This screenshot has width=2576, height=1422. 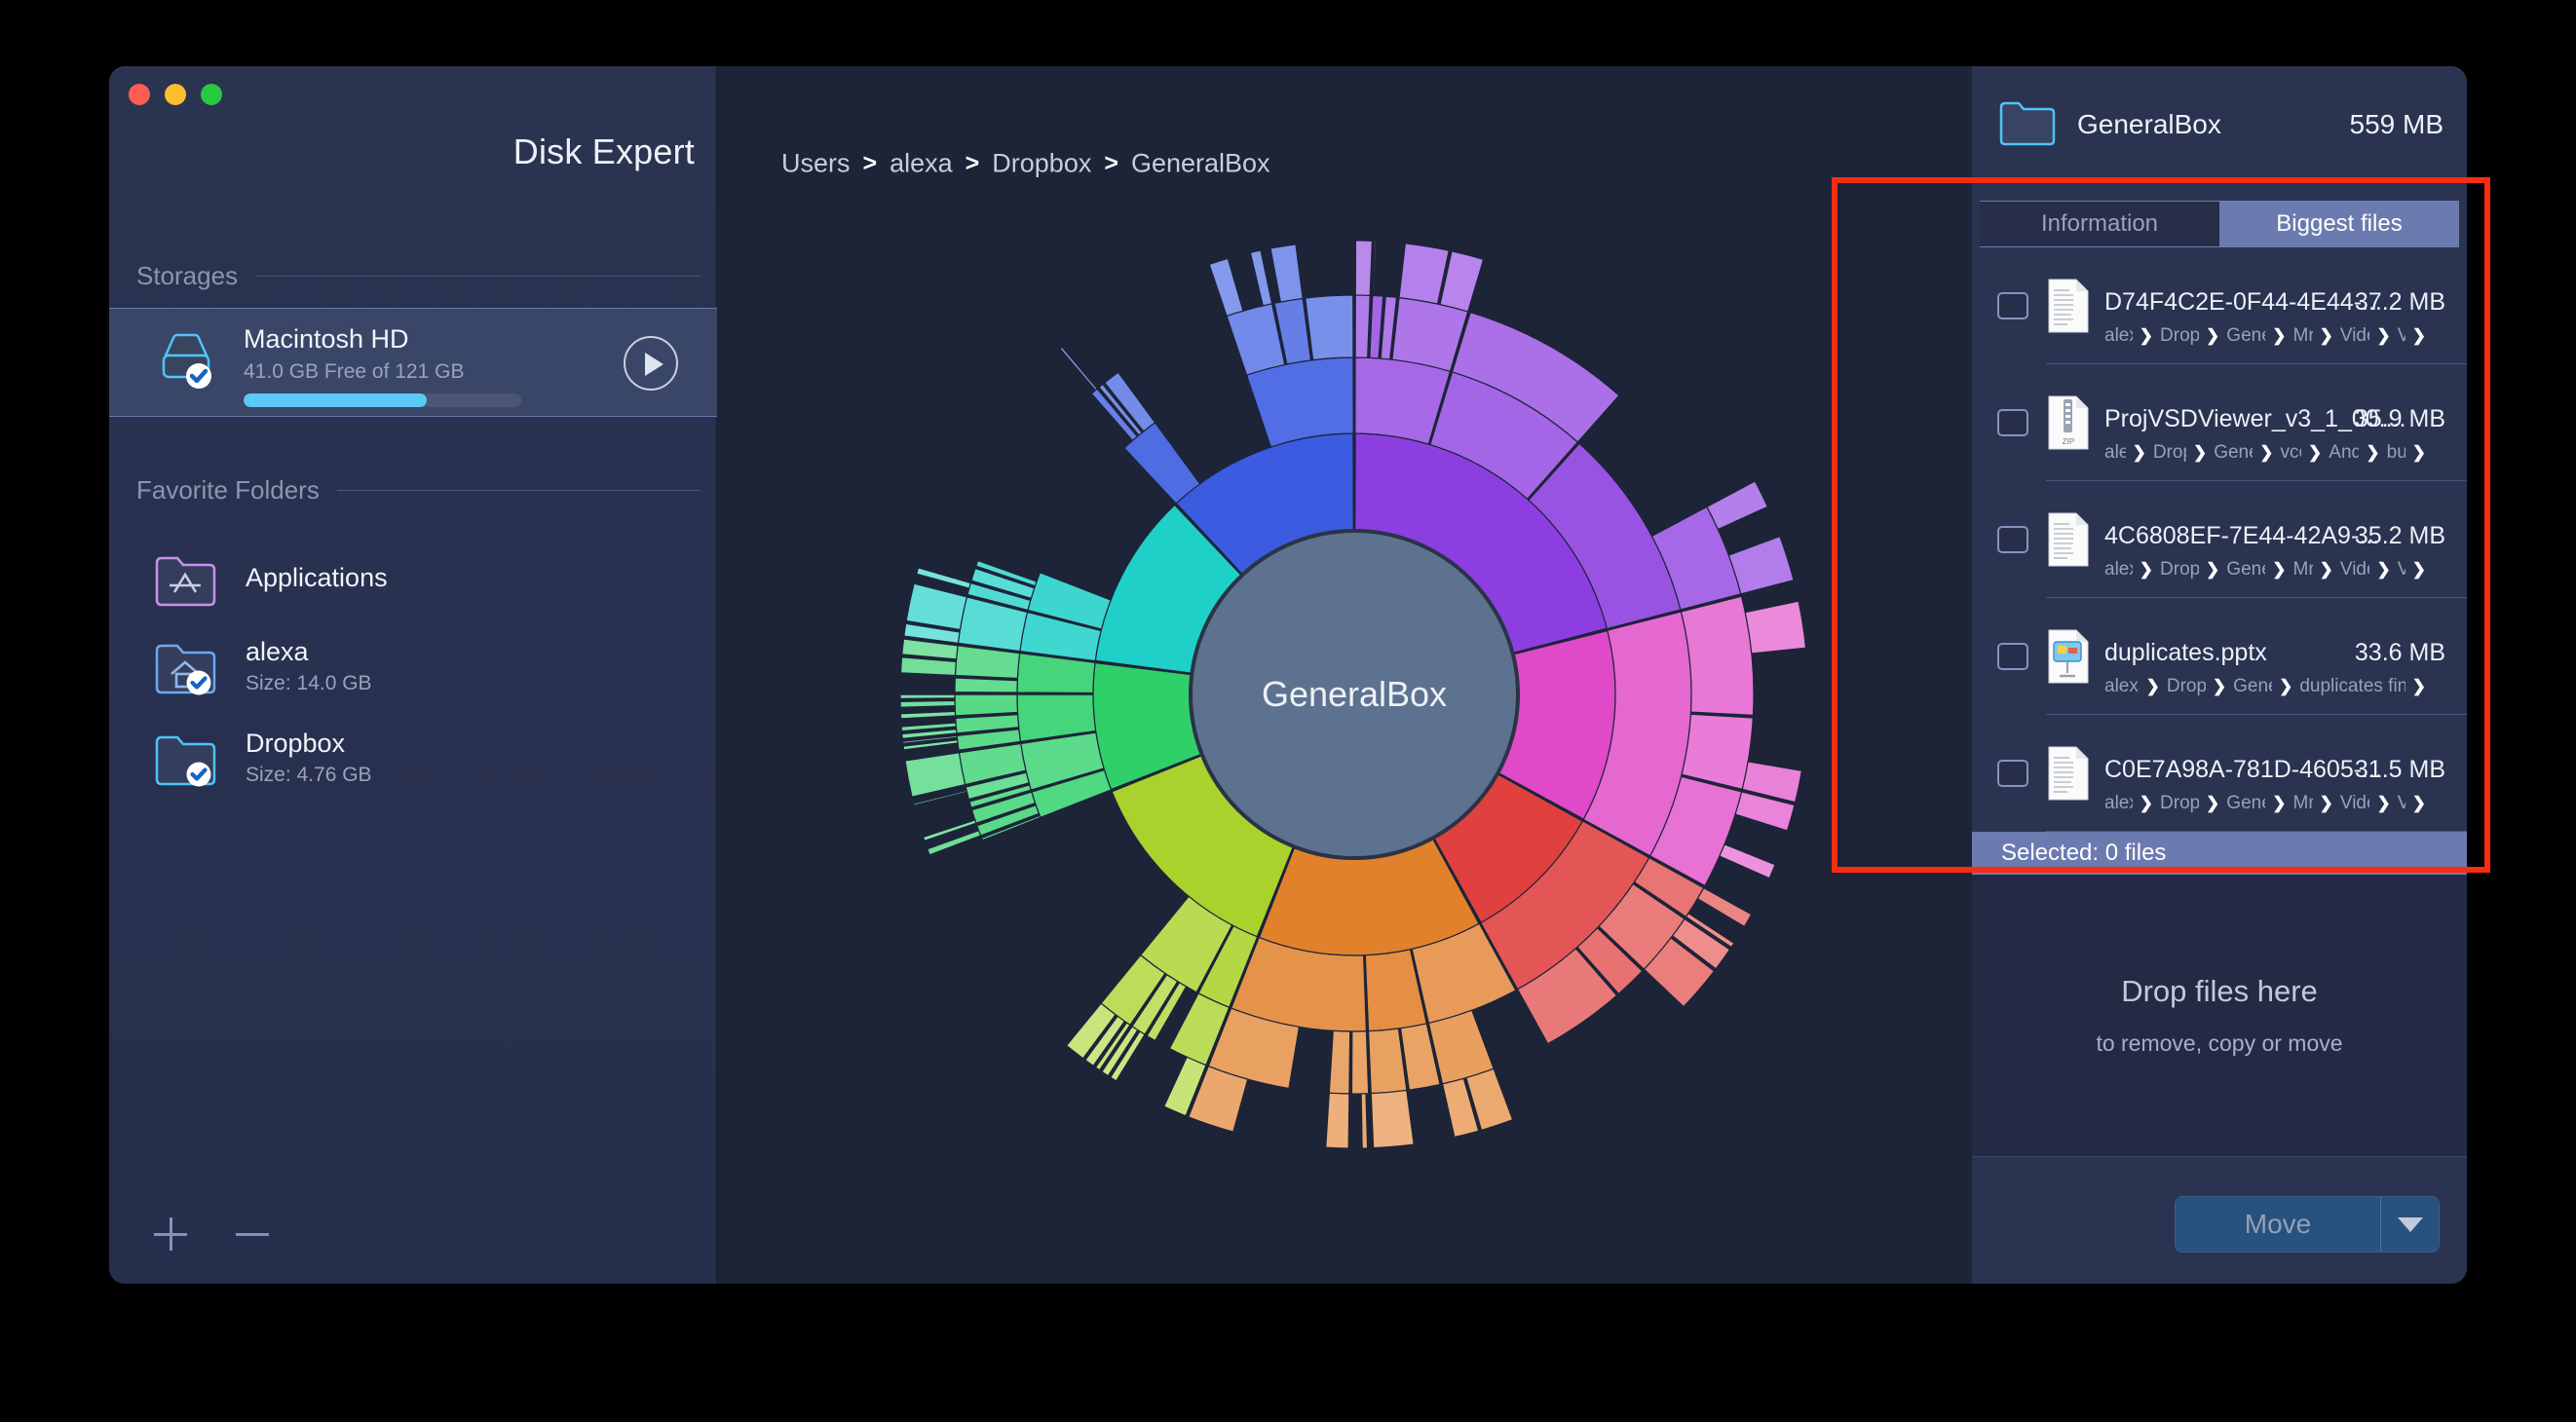 What do you see at coordinates (2099, 224) in the screenshot?
I see `tab-information: Information` at bounding box center [2099, 224].